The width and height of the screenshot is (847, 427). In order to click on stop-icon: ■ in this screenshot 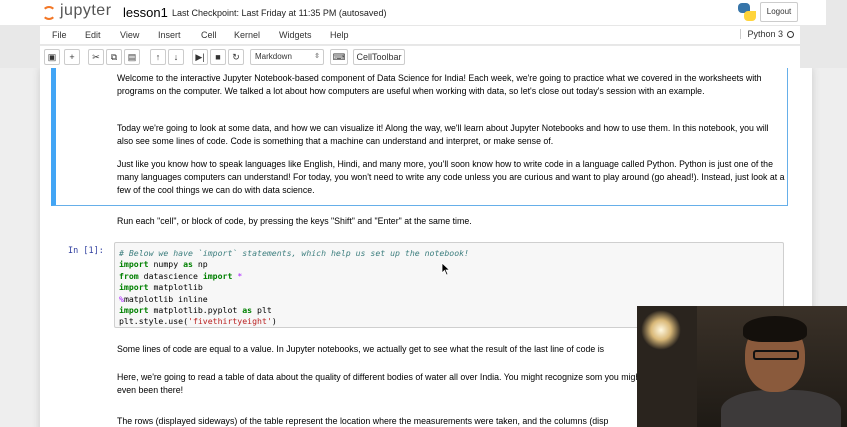, I will do `click(218, 57)`.